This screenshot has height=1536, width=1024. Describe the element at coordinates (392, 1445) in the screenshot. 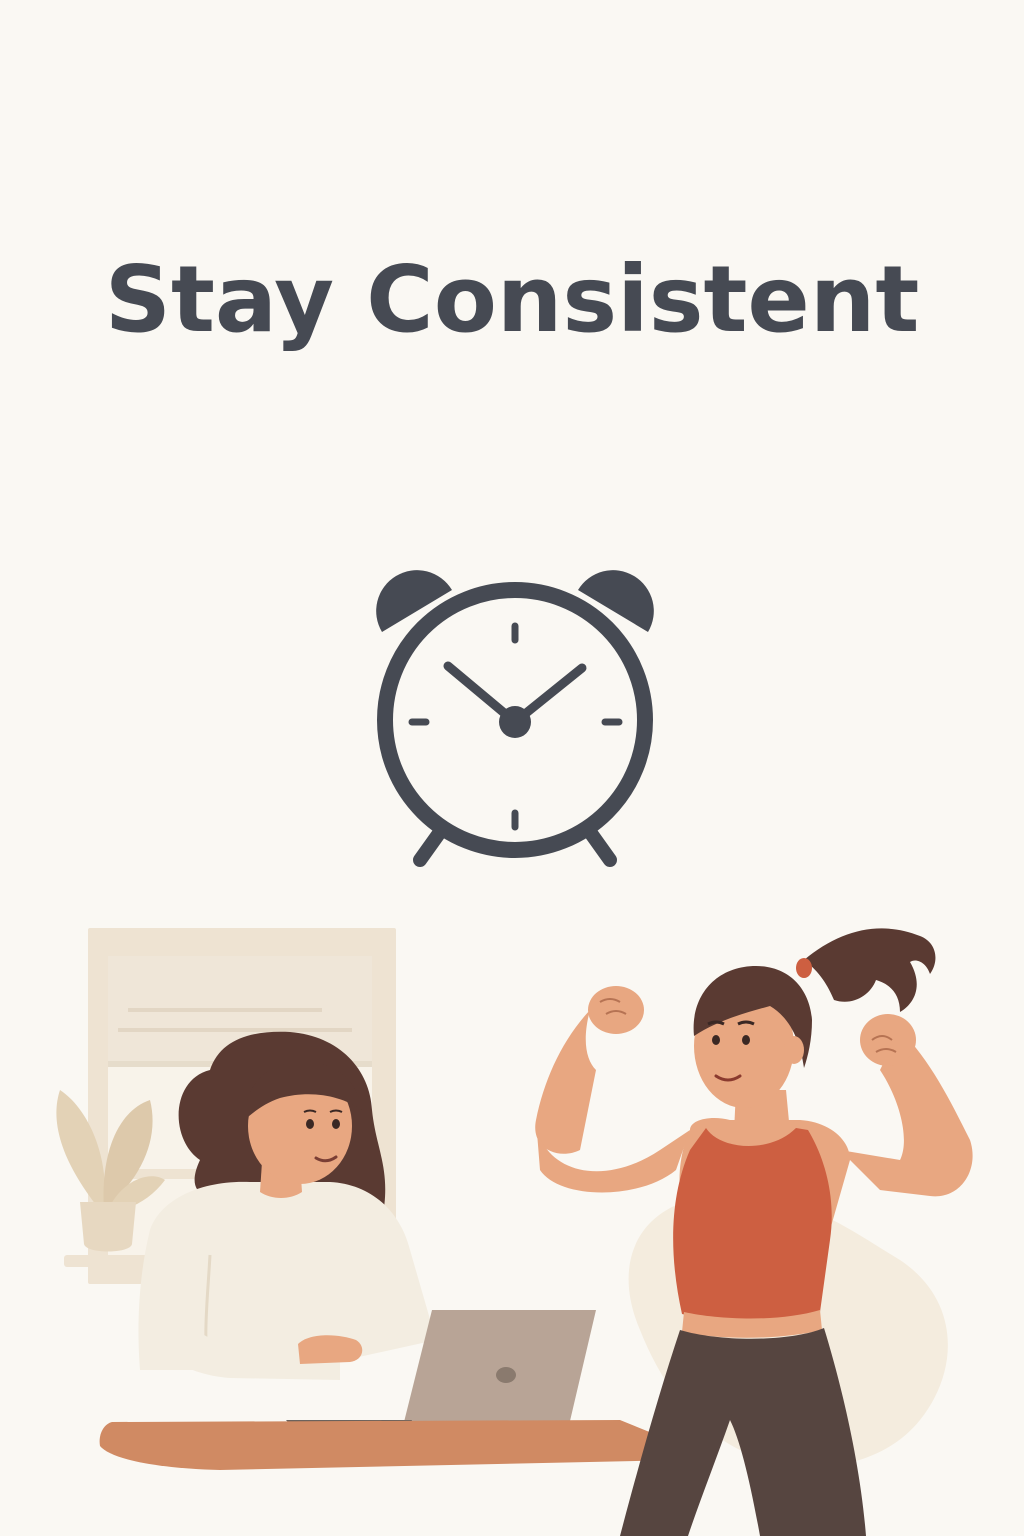

I see `desk` at that location.